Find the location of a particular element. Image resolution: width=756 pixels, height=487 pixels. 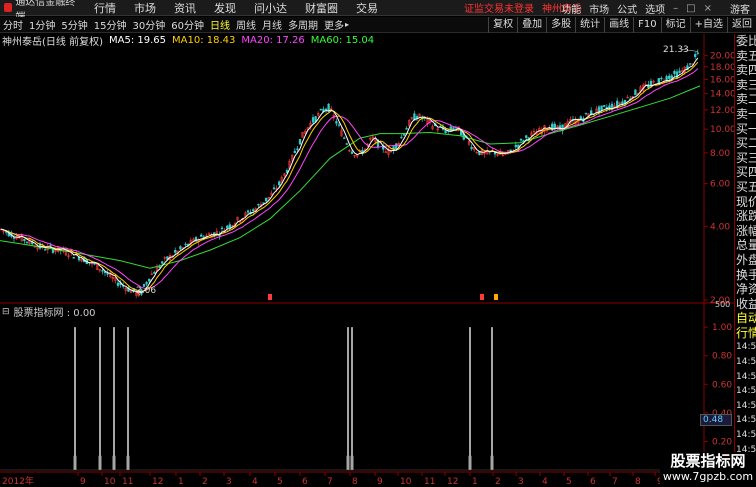

quote-panel-item: 卖五 is located at coordinates (745, 56).